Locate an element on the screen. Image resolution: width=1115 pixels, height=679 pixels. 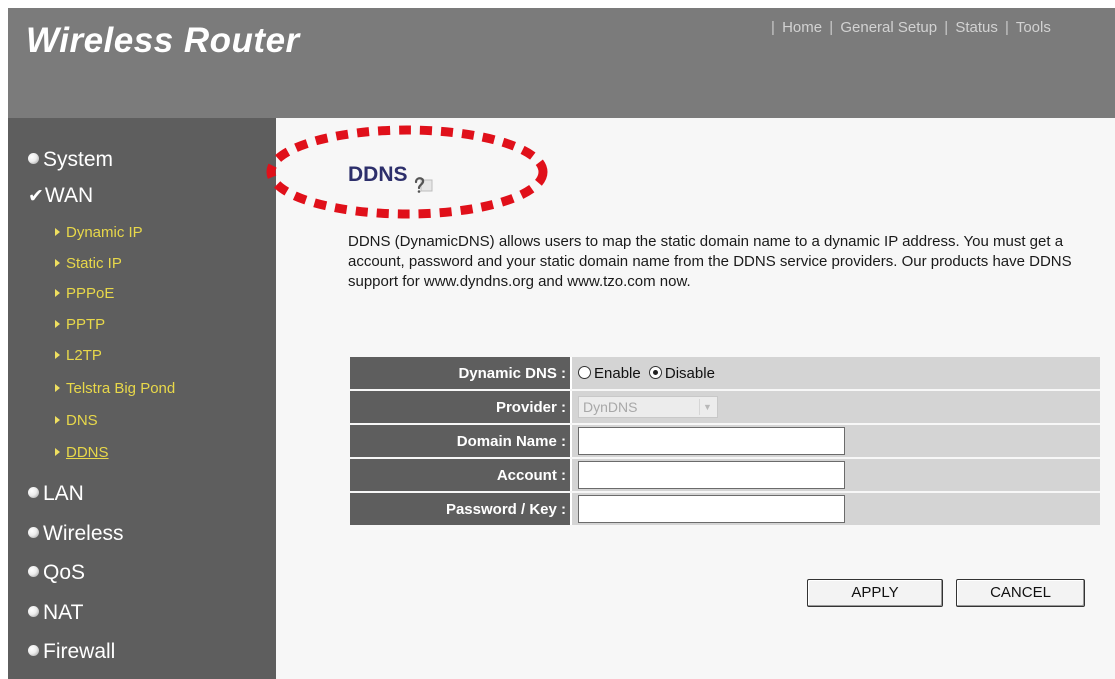
provider-label: Provider : is located at coordinates (461, 407).